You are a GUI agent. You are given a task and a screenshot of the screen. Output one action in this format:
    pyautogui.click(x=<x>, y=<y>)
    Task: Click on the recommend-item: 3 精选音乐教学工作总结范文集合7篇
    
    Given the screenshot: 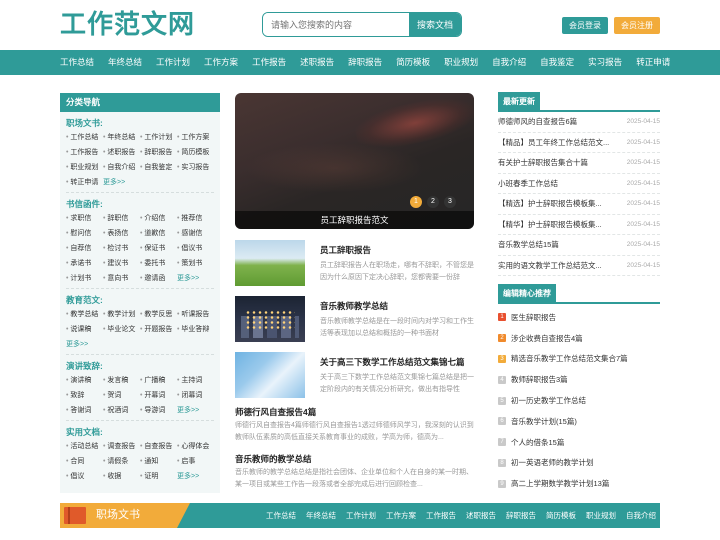 What is the action you would take?
    pyautogui.click(x=579, y=359)
    